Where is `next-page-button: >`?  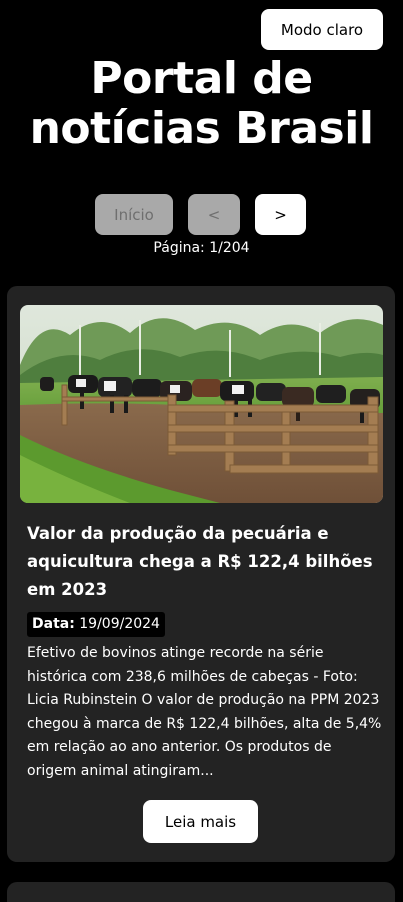 next-page-button: > is located at coordinates (280, 214).